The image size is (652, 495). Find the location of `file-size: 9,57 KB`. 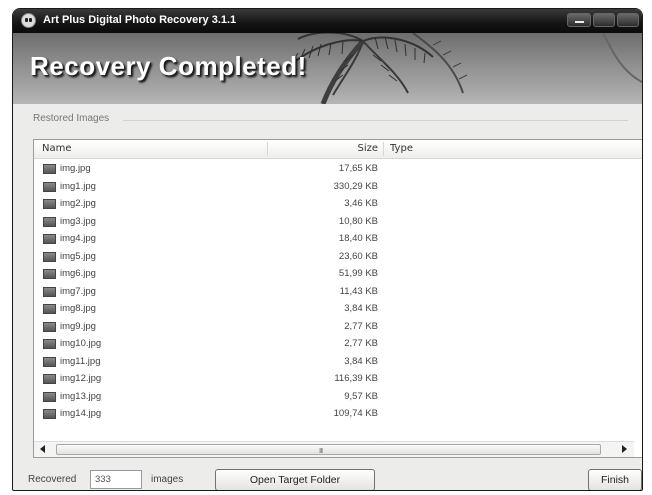

file-size: 9,57 KB is located at coordinates (361, 396).